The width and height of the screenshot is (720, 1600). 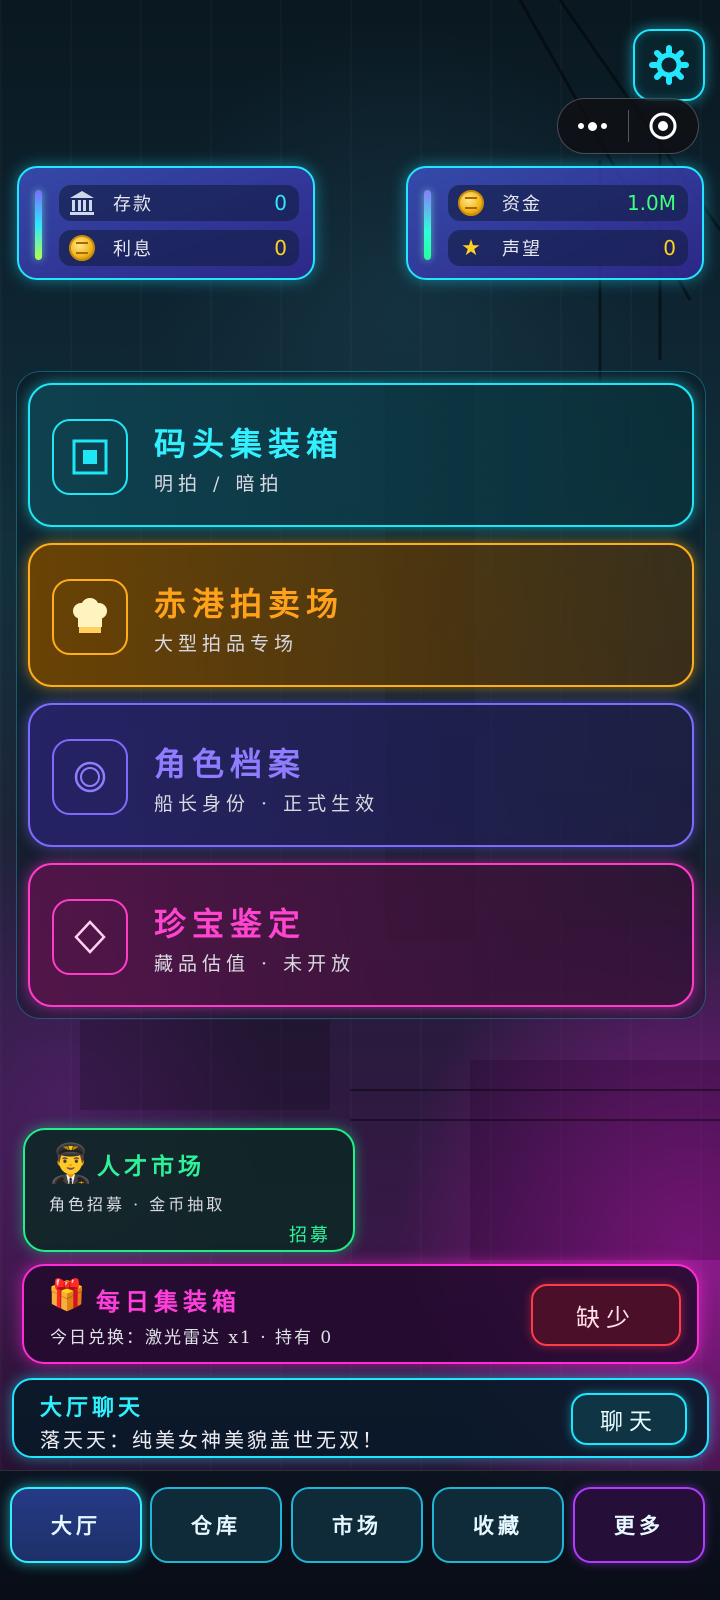 I want to click on interest-label: 利息, so click(x=133, y=249).